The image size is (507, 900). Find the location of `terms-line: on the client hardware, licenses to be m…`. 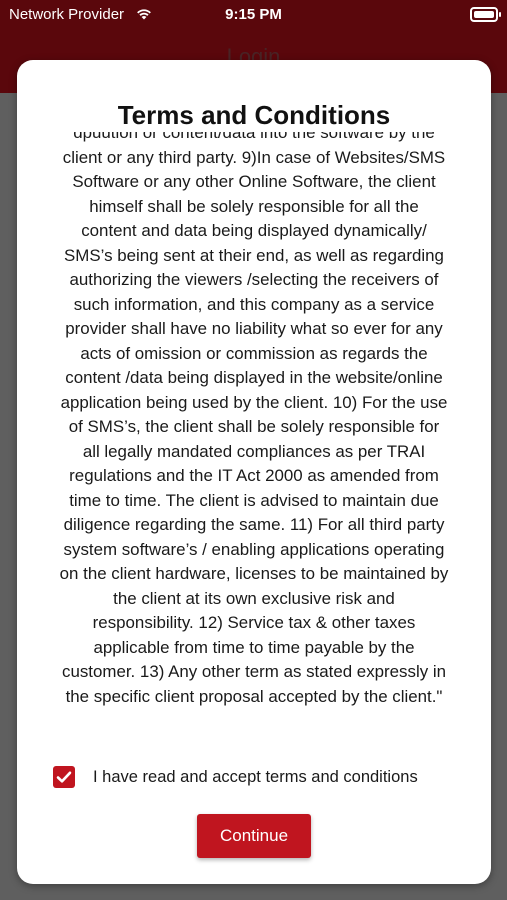

terms-line: on the client hardware, licenses to be m… is located at coordinates (254, 573).